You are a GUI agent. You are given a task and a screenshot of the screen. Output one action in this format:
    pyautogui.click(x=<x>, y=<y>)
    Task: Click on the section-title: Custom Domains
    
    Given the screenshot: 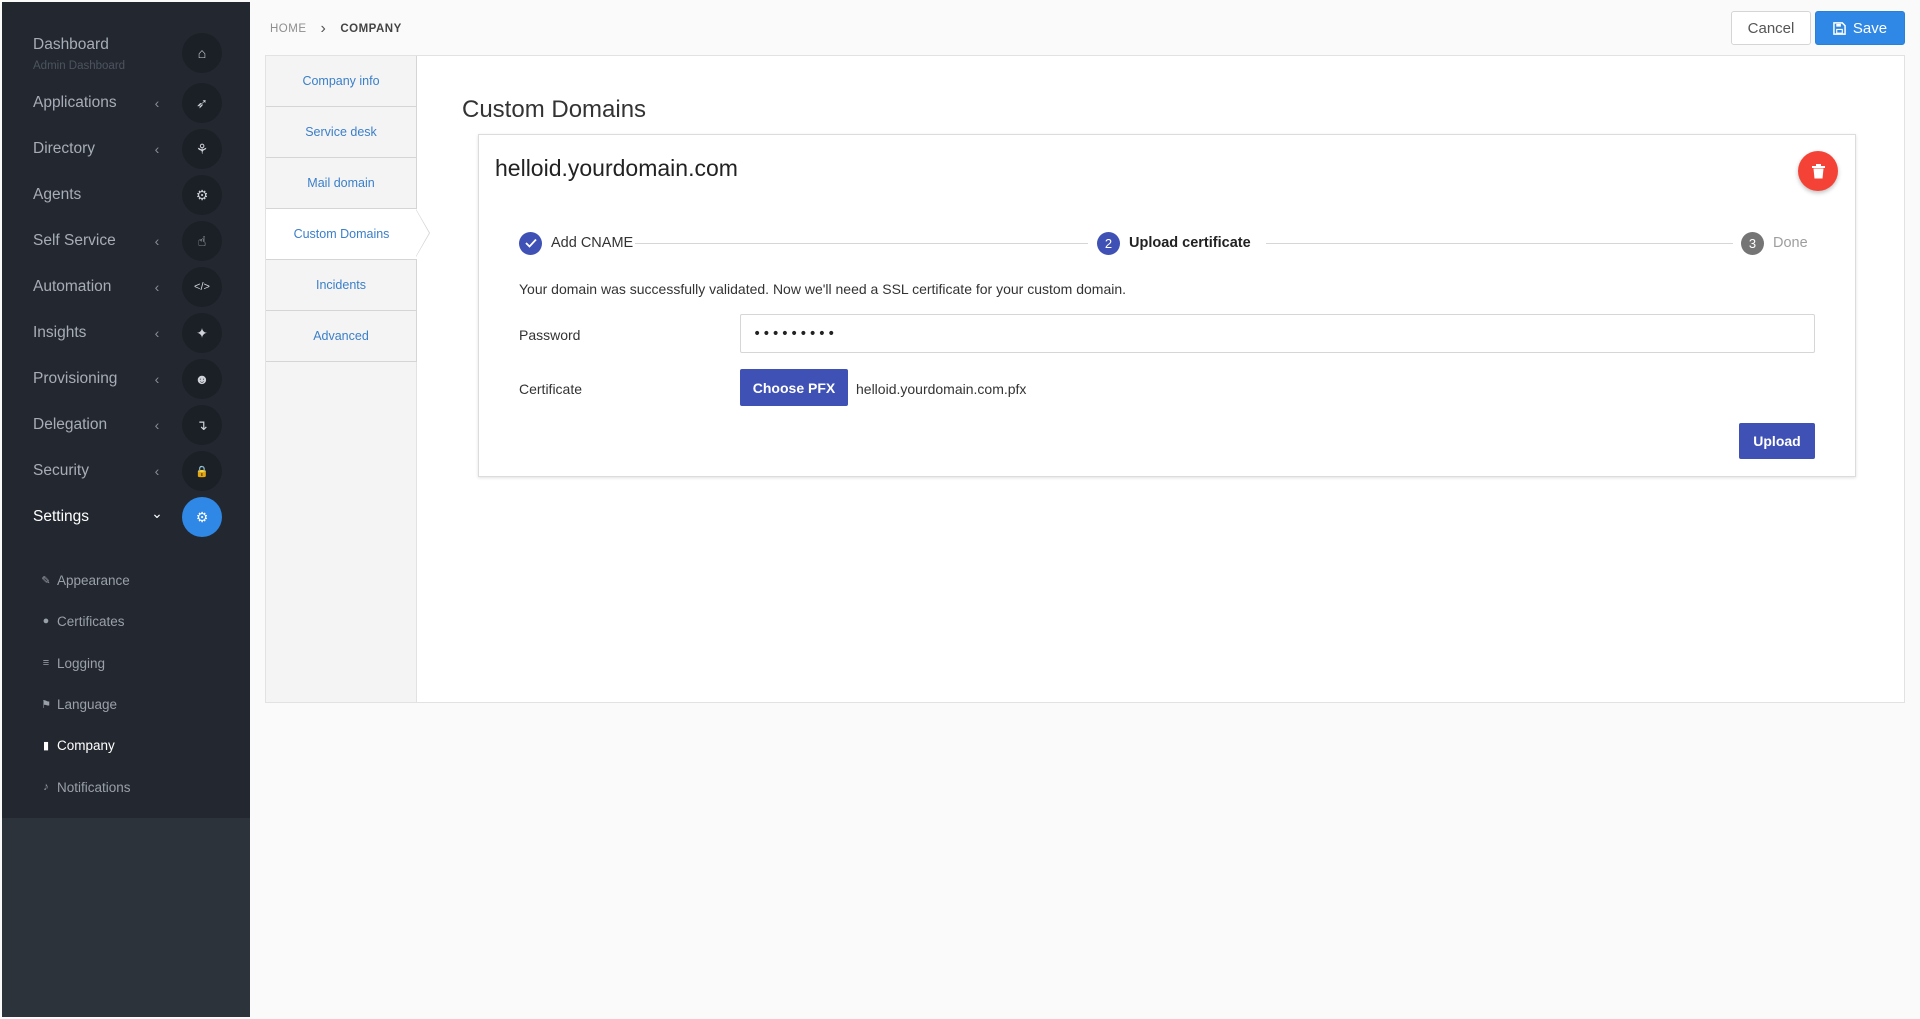 What is the action you would take?
    pyautogui.click(x=554, y=109)
    